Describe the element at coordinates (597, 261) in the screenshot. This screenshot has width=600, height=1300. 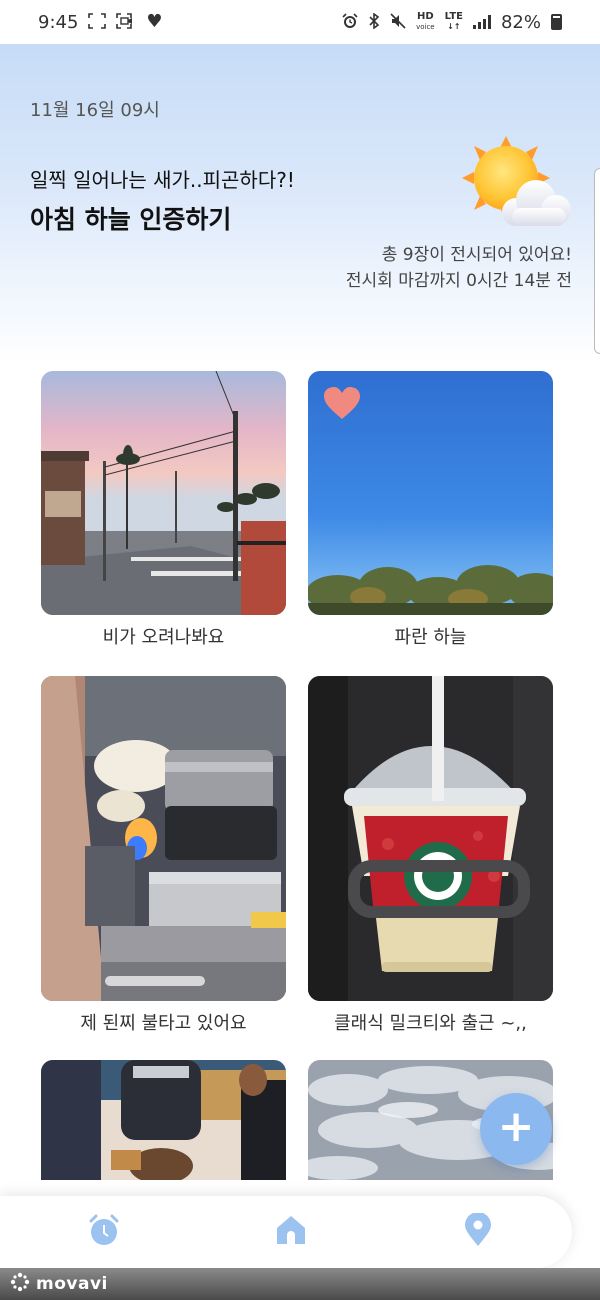
I see `scroll-indicator` at that location.